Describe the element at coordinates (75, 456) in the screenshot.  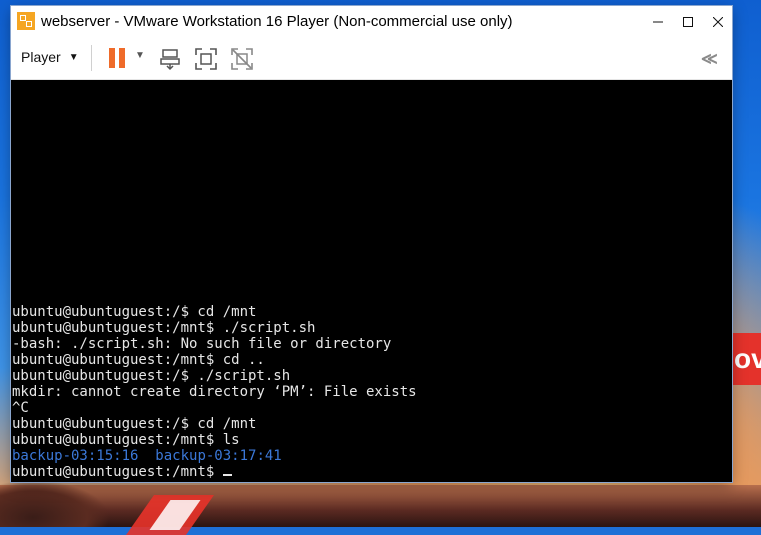
I see `directory-entry: backup-03:15:16` at that location.